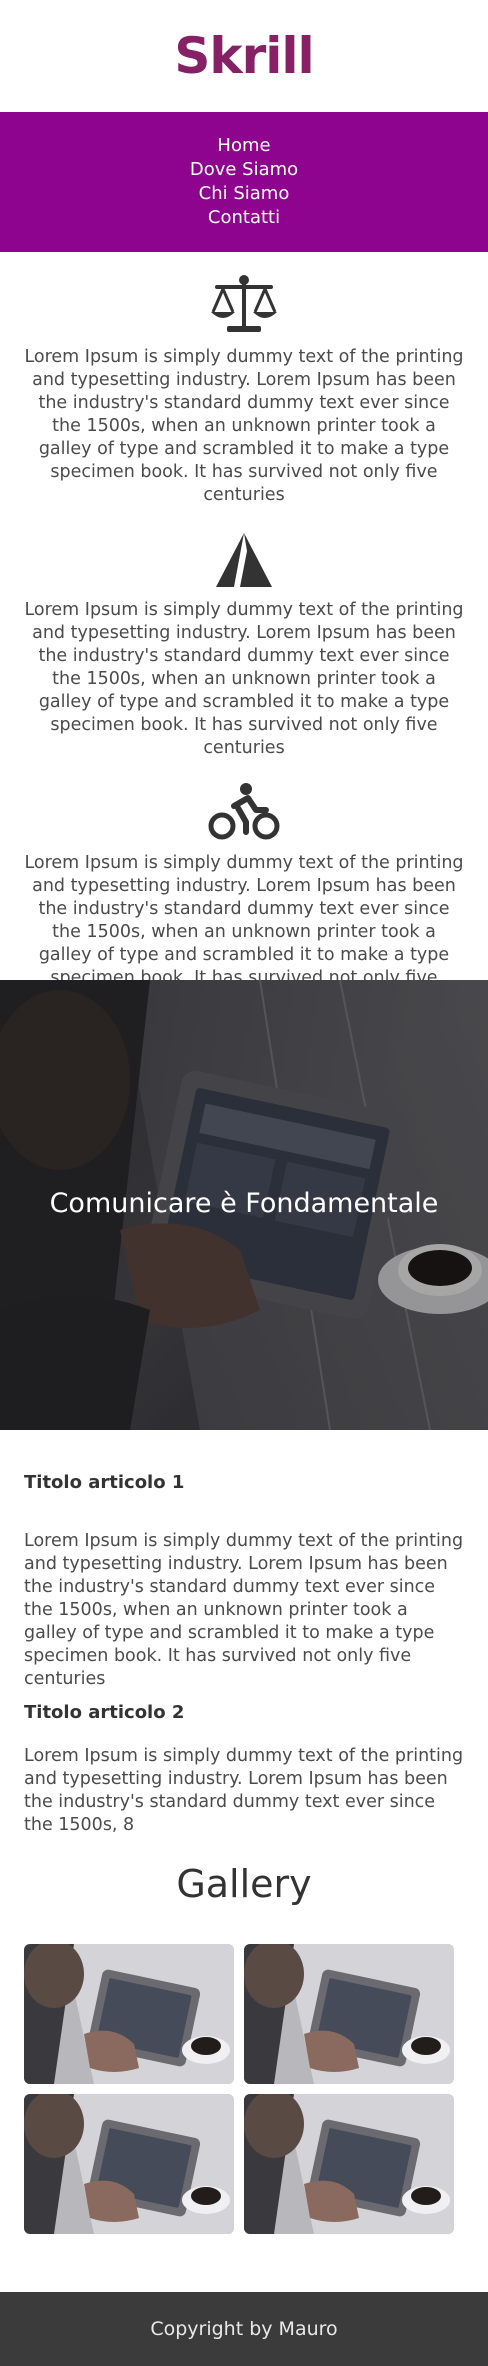  I want to click on site-header: Skrill, so click(244, 56).